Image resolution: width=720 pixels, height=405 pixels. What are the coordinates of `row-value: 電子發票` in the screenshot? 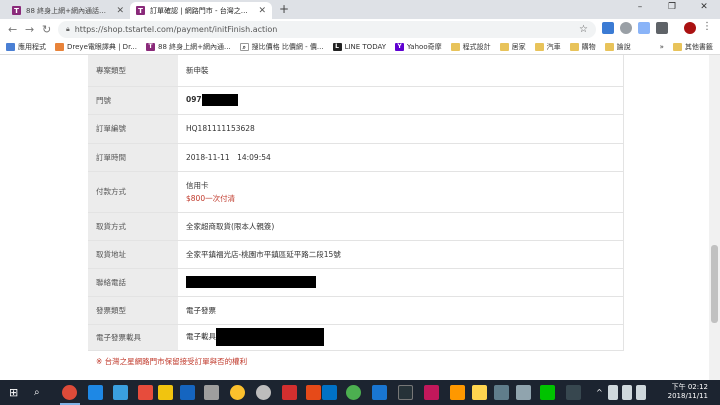 It's located at (401, 310).